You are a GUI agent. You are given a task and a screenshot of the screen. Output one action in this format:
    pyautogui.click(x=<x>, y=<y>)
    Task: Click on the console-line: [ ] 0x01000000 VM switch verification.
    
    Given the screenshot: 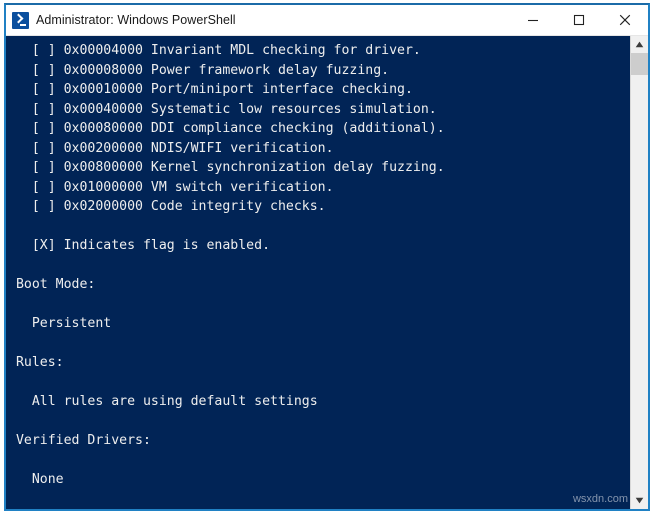 What is the action you would take?
    pyautogui.click(x=171, y=187)
    